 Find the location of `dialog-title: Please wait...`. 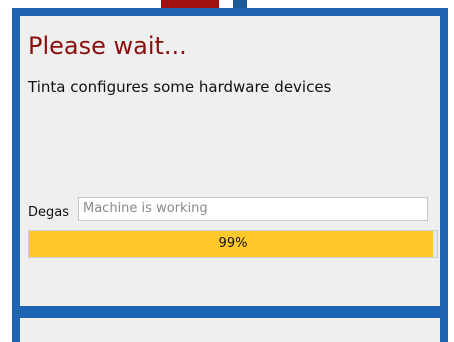

dialog-title: Please wait... is located at coordinates (107, 46).